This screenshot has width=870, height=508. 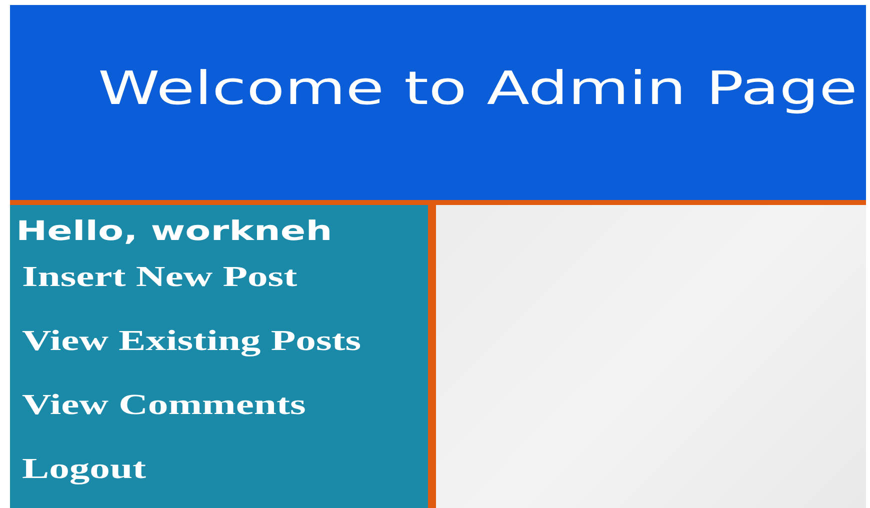 I want to click on nav-link: Logout, so click(x=84, y=469).